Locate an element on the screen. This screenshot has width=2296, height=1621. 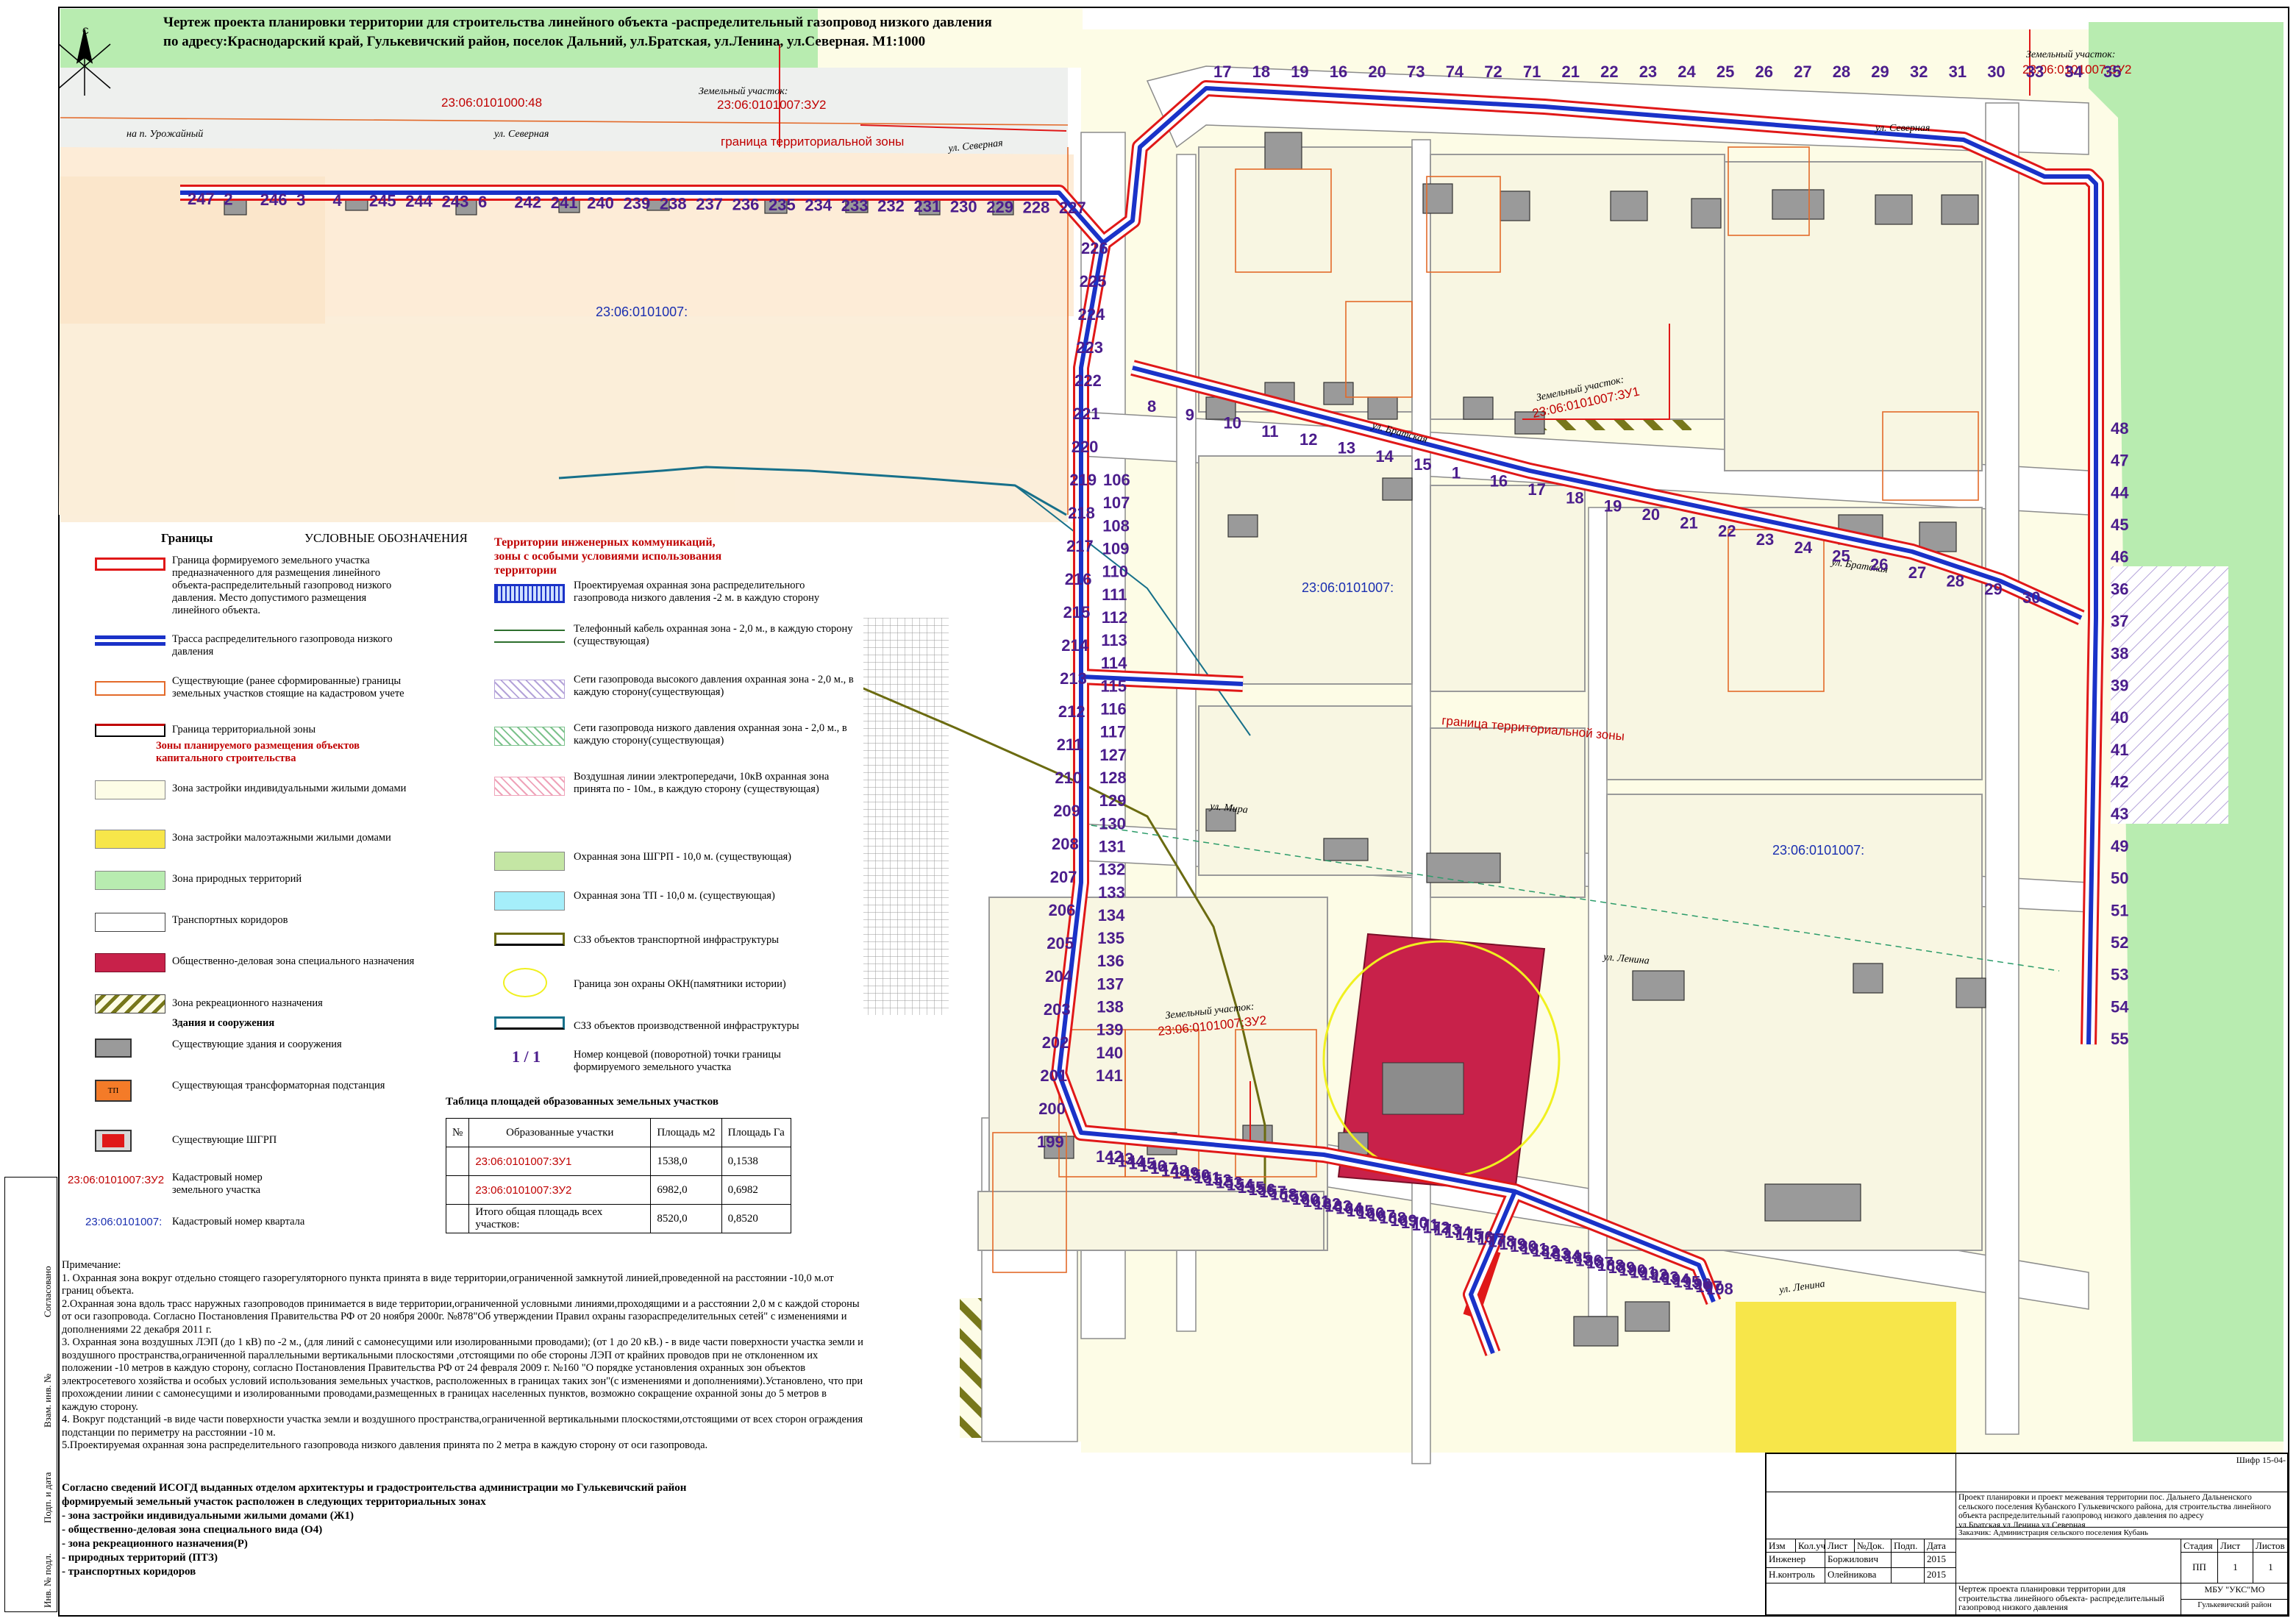
legend-swatch-prot-gas is located at coordinates (529, 593).